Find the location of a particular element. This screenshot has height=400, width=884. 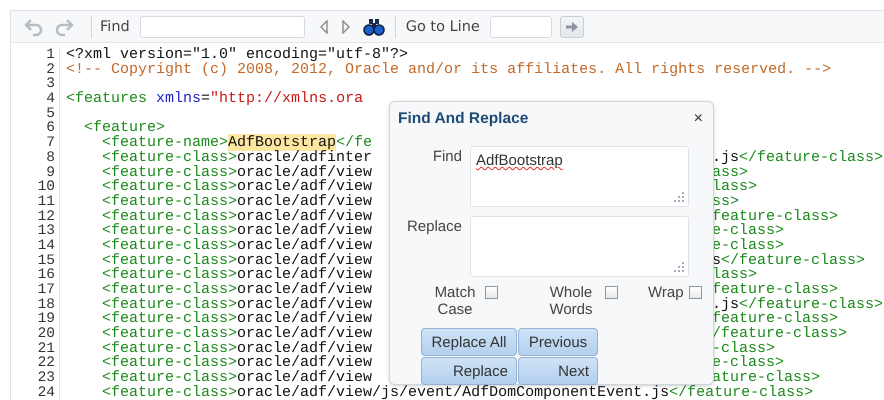

go-button is located at coordinates (572, 27).